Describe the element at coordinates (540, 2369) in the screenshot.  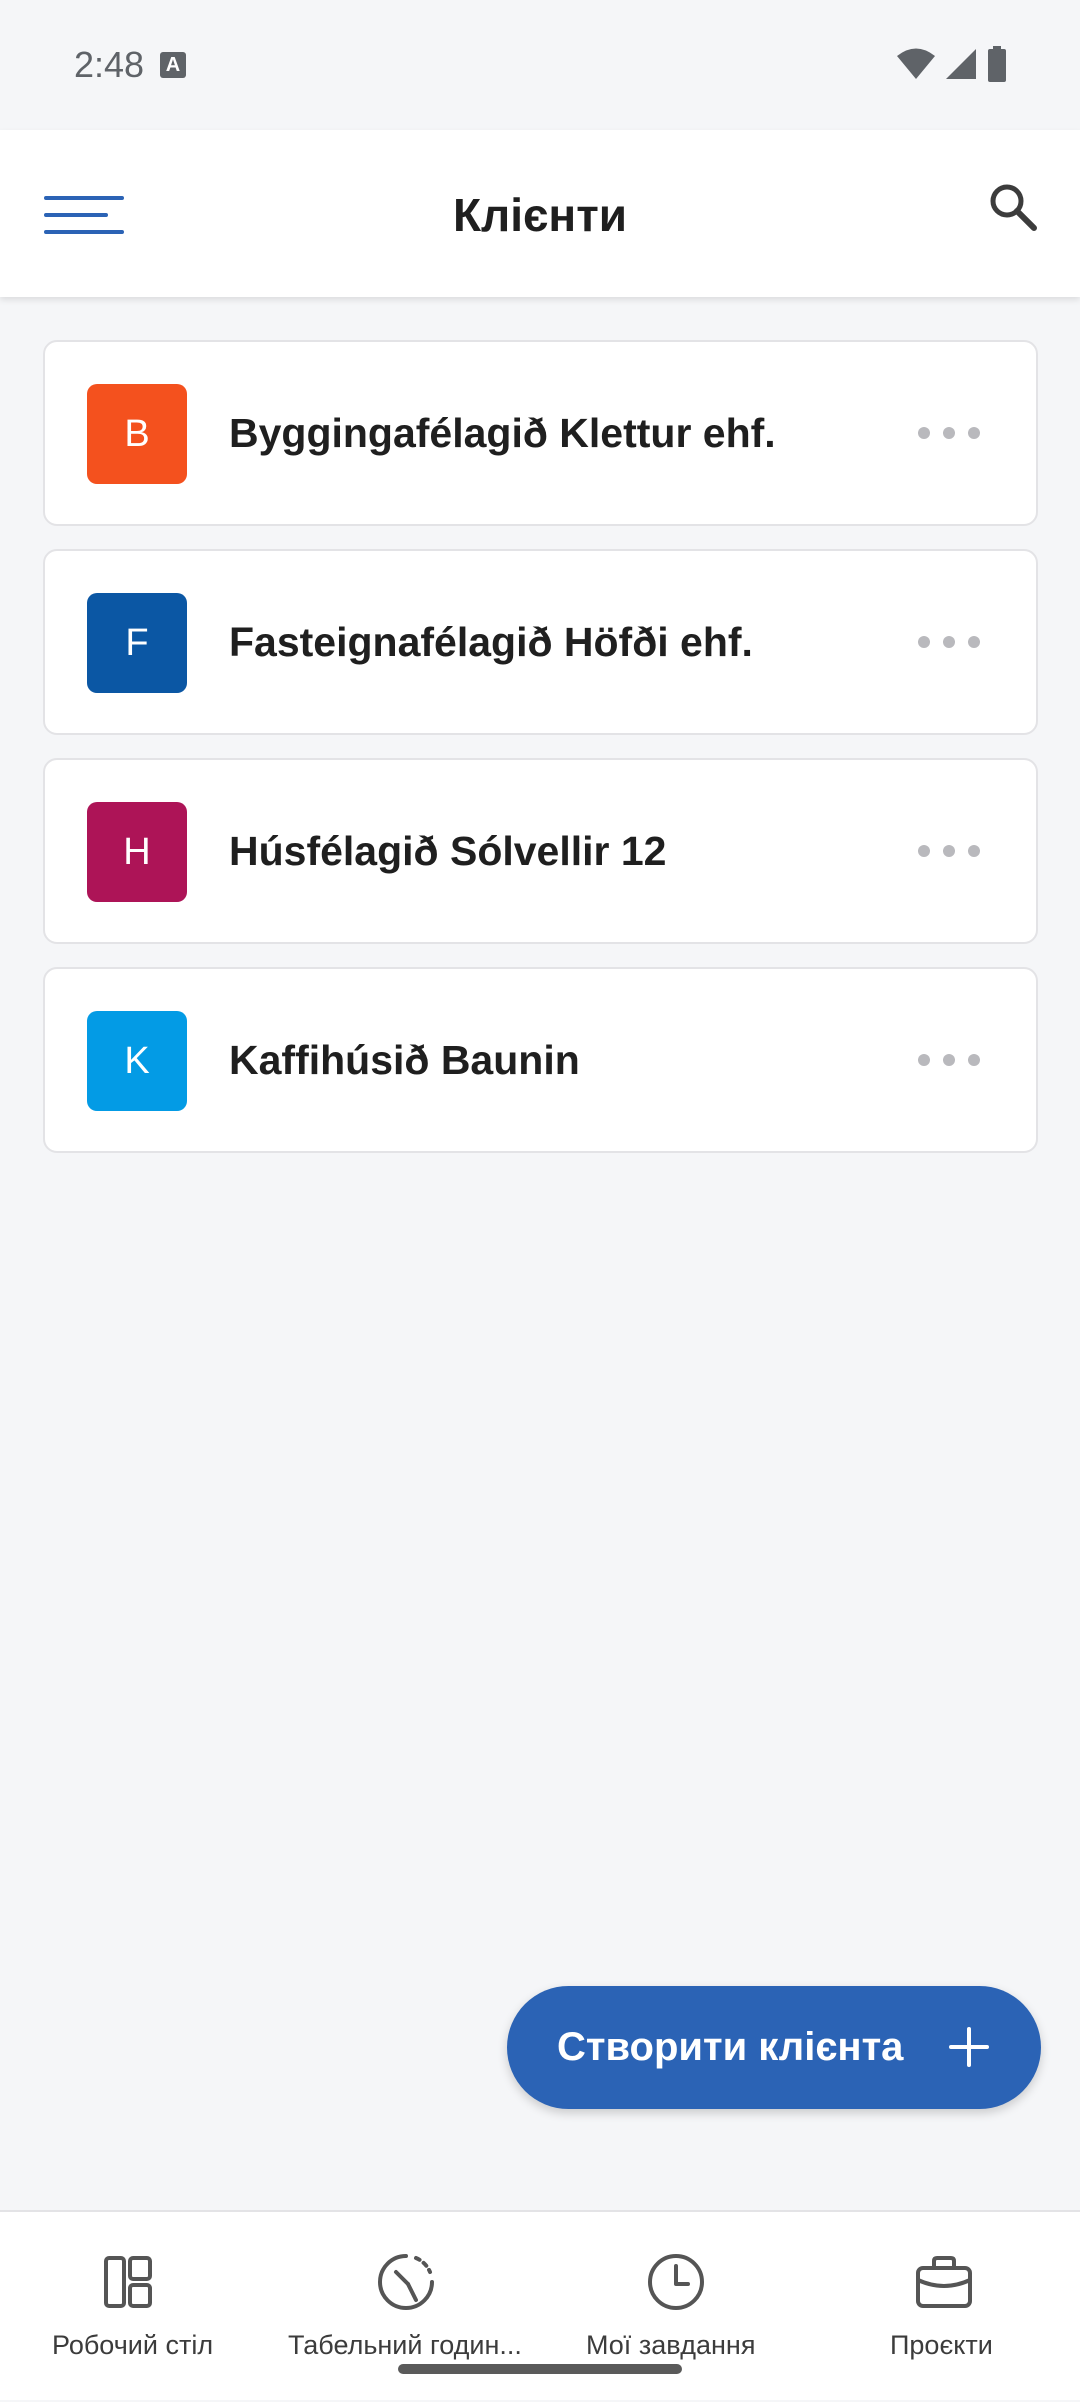
I see `gesture-navigation-bar` at that location.